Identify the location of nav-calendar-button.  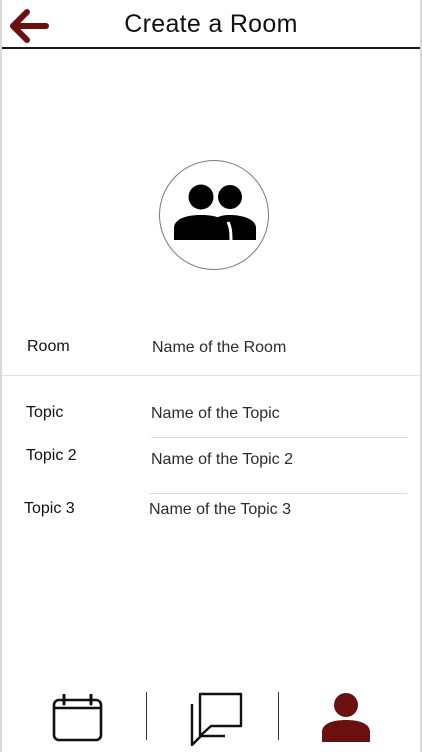
(78, 717).